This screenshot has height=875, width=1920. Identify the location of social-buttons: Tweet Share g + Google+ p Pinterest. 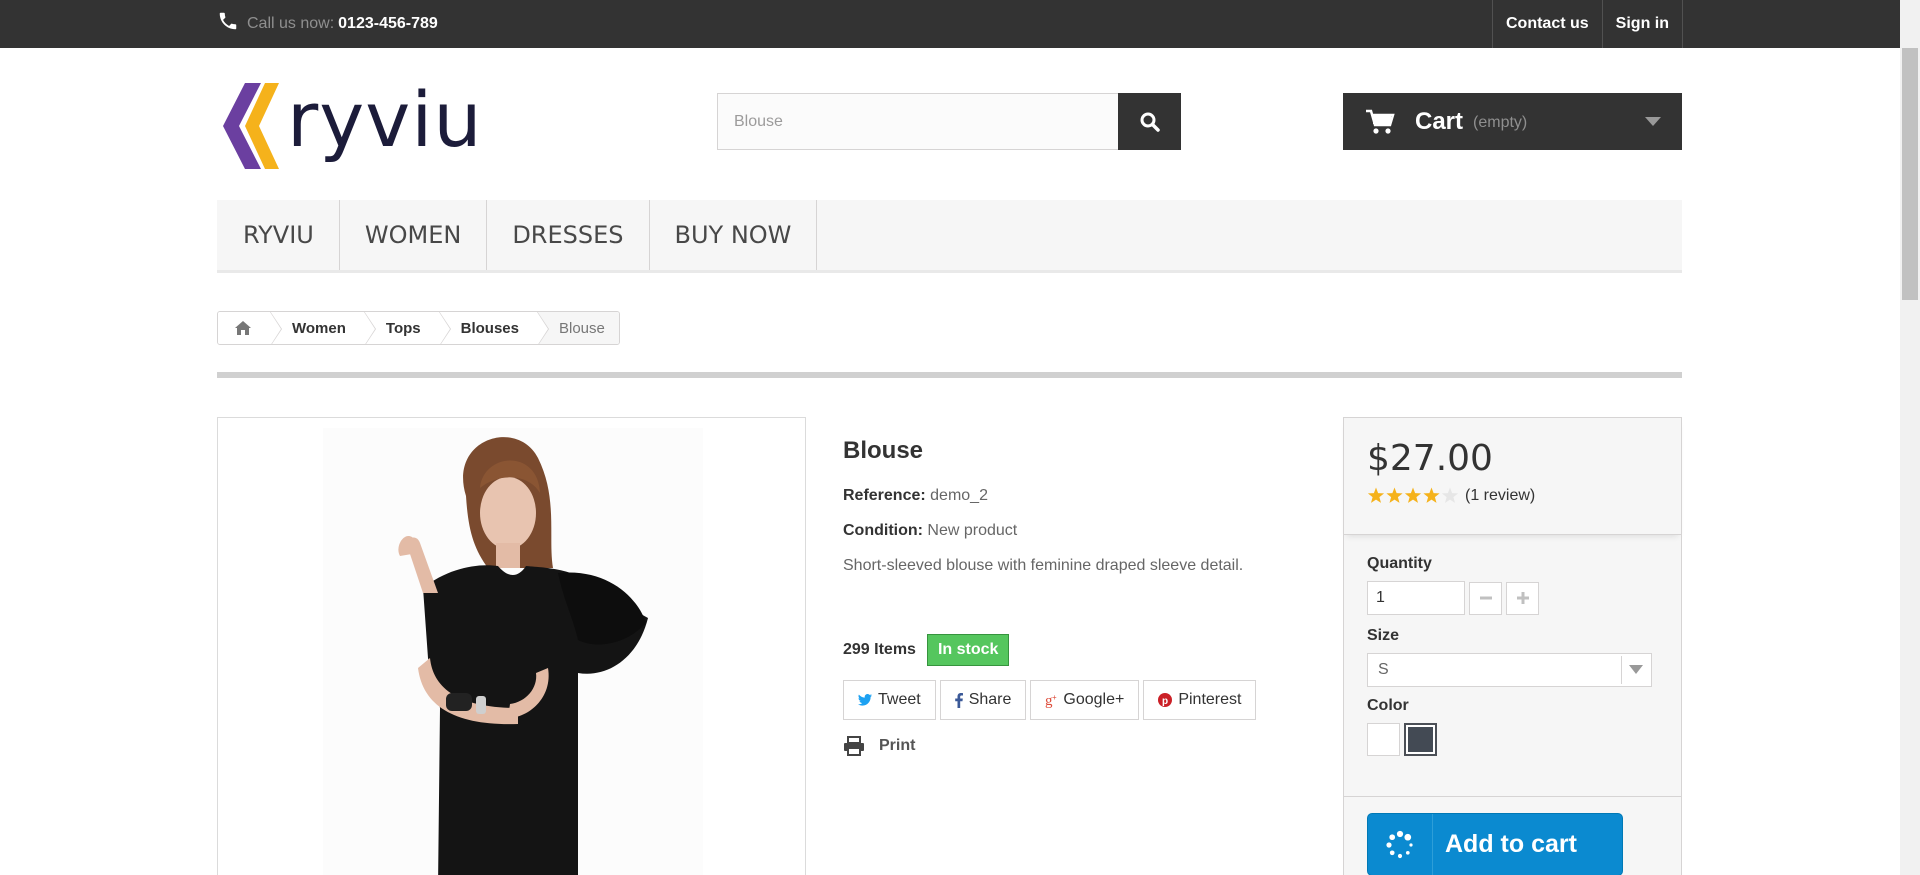
(1051, 700).